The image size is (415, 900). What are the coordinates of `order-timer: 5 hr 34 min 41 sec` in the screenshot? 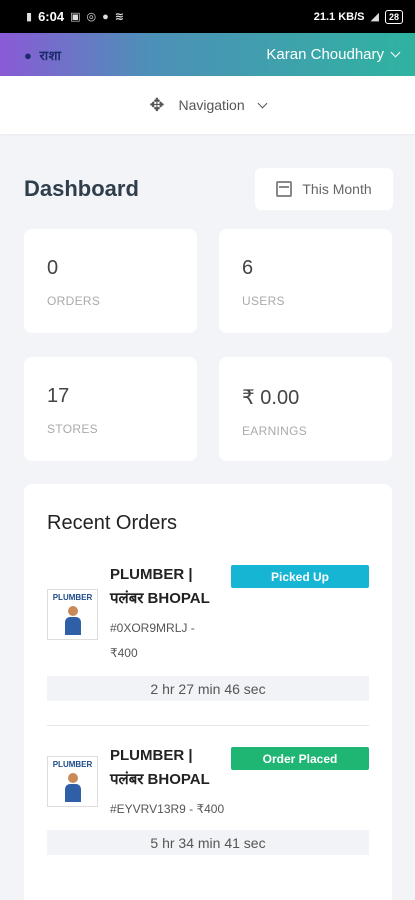 It's located at (208, 842).